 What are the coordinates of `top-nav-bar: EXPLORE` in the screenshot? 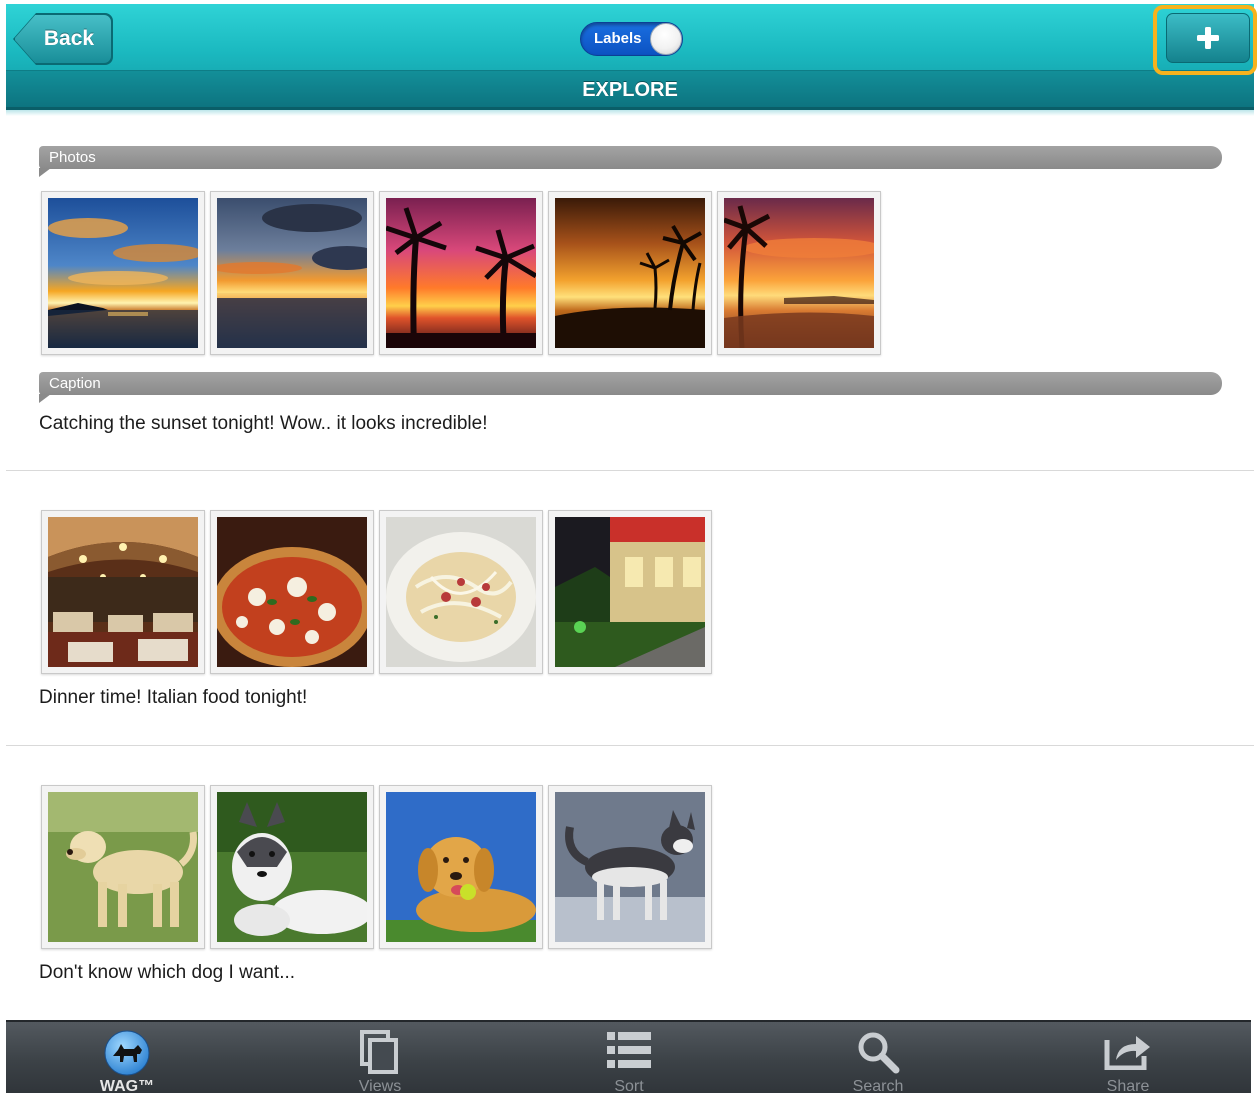 It's located at (630, 60).